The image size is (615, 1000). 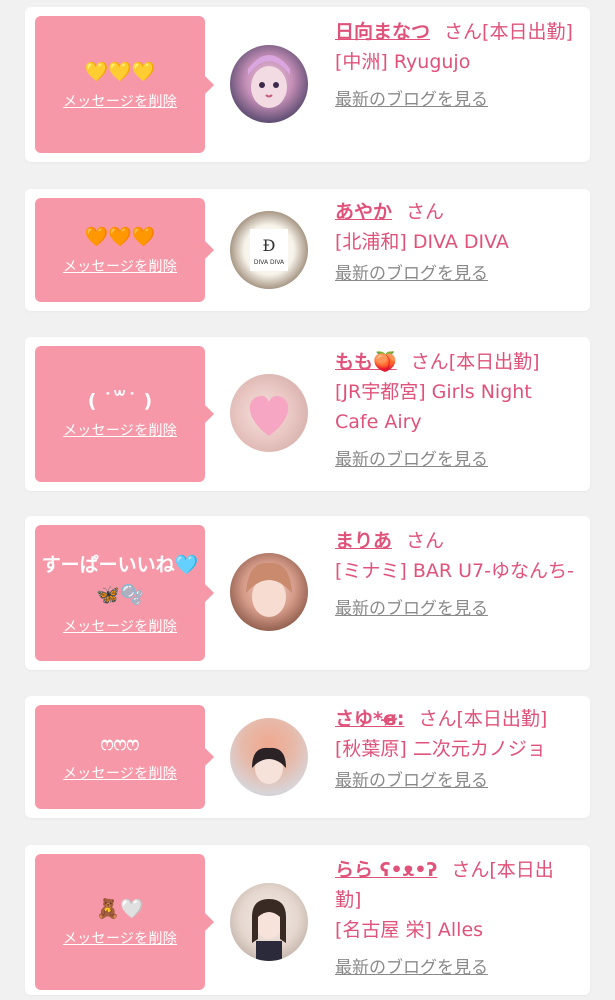 I want to click on message-text: 💛💛💛, so click(x=120, y=71).